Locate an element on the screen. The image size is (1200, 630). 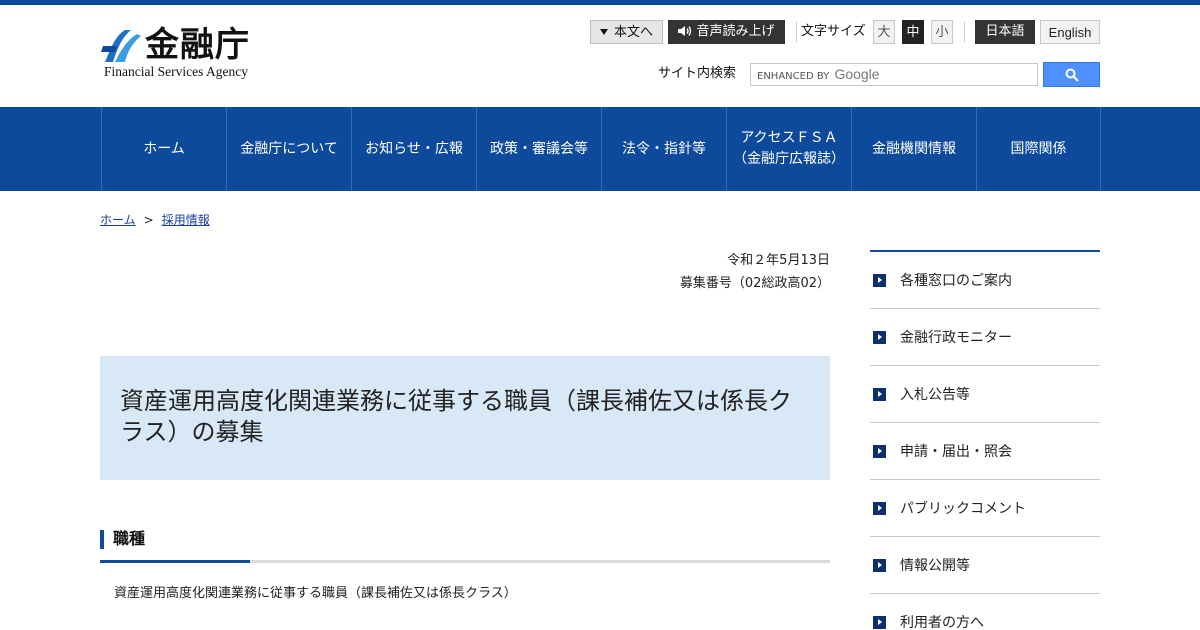
font-size-label: 文字サイズ is located at coordinates (833, 31).